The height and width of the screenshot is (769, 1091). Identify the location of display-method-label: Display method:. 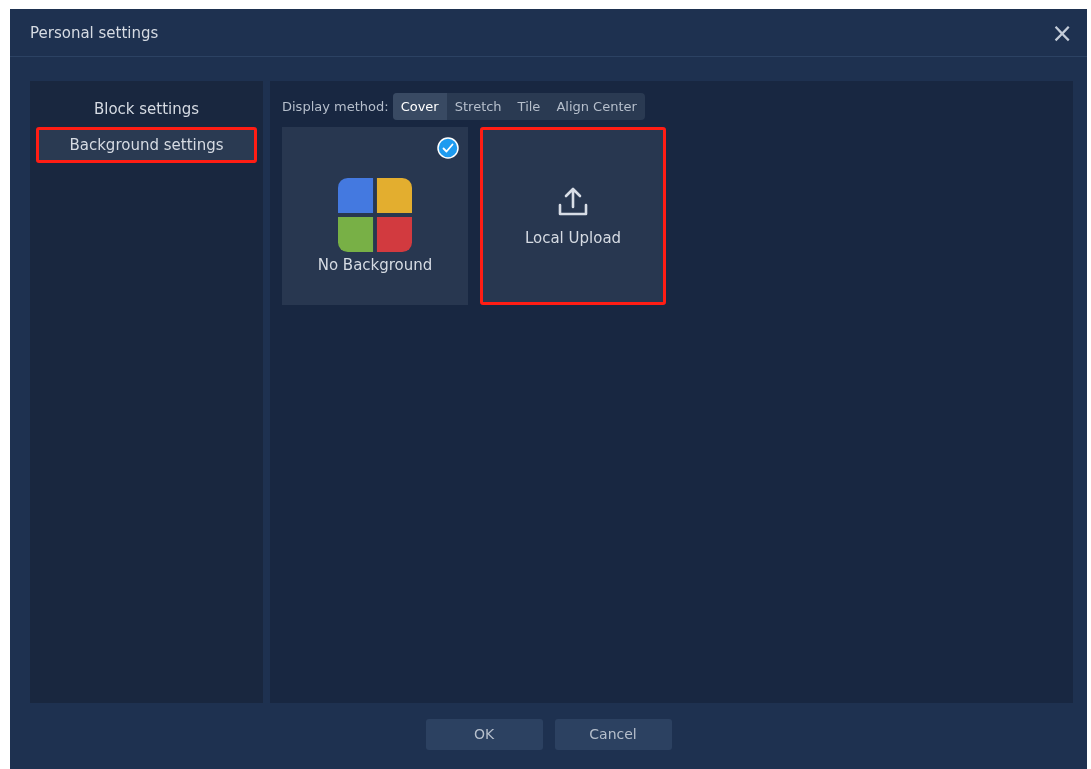
(335, 106).